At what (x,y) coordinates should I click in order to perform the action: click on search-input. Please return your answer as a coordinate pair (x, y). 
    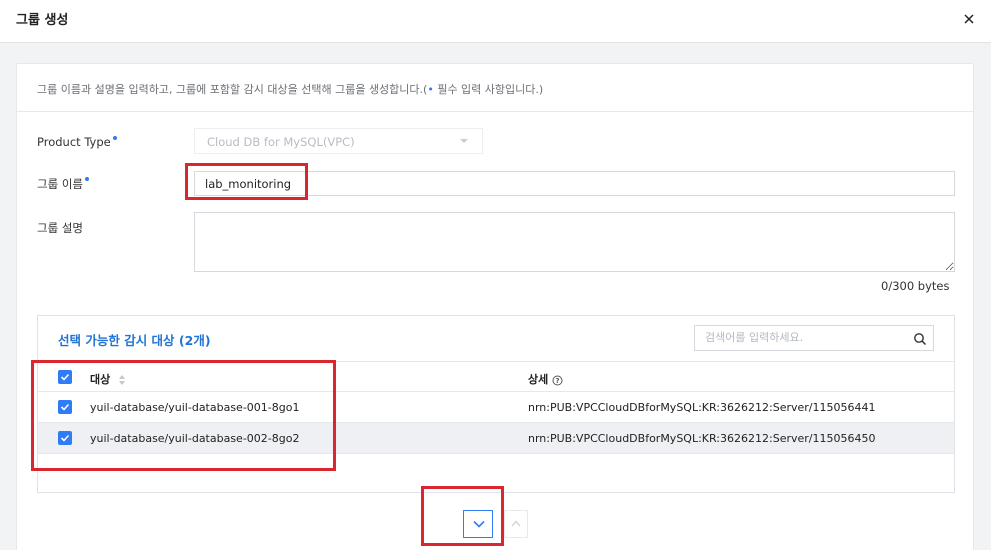
    Looking at the image, I should click on (805, 337).